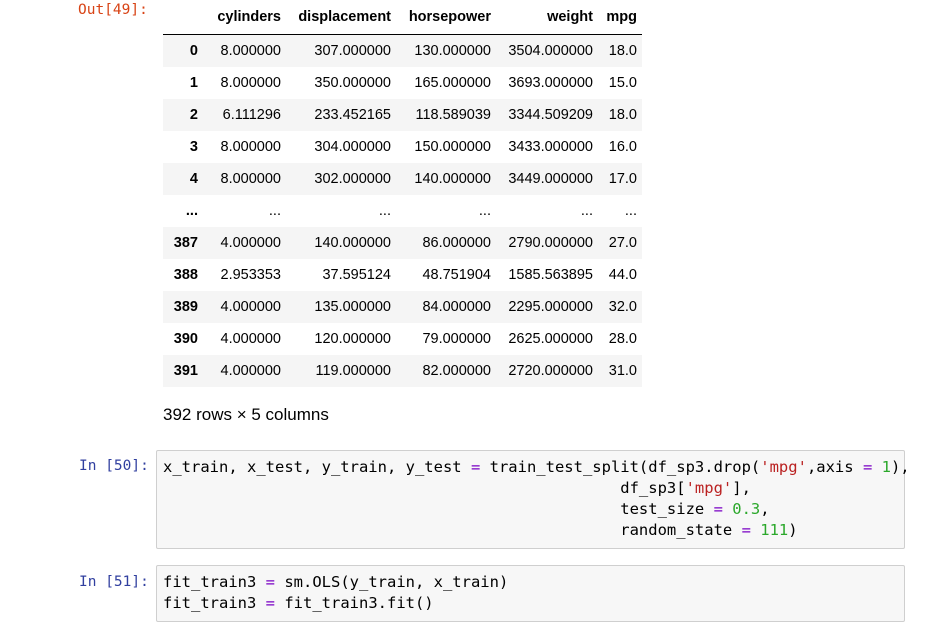 The height and width of the screenshot is (631, 929). What do you see at coordinates (352, 83) in the screenshot?
I see `table-cell: 350.000000` at bounding box center [352, 83].